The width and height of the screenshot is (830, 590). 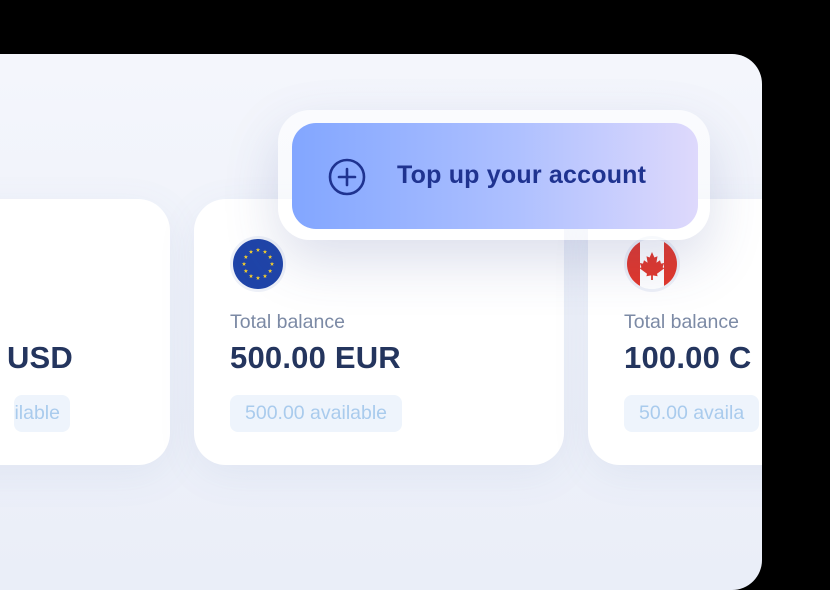 I want to click on available-badge: 500.00 available, so click(x=316, y=413).